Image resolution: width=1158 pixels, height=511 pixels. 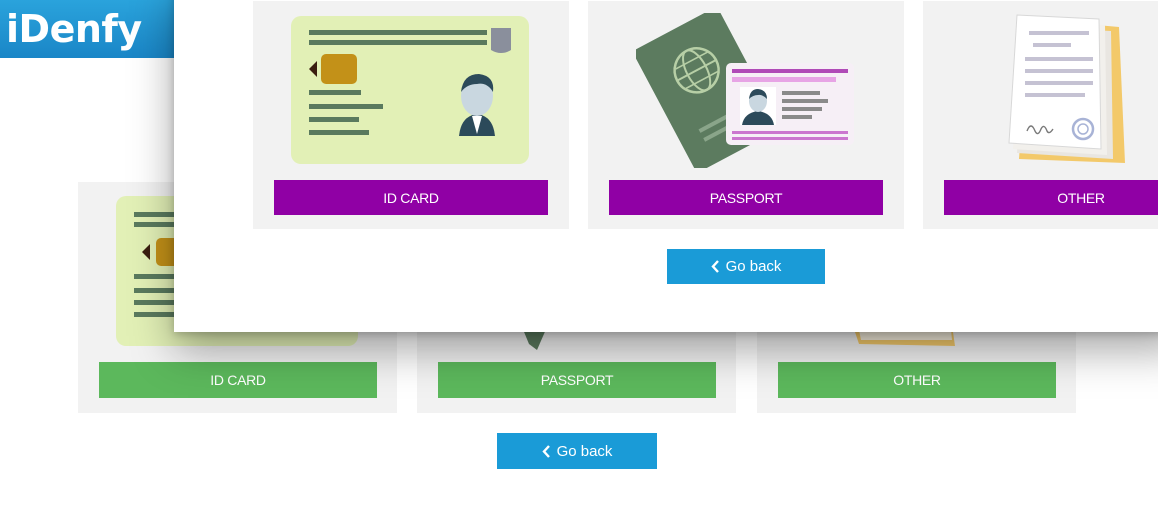 I want to click on passport-option: PASSPORT, so click(x=746, y=115).